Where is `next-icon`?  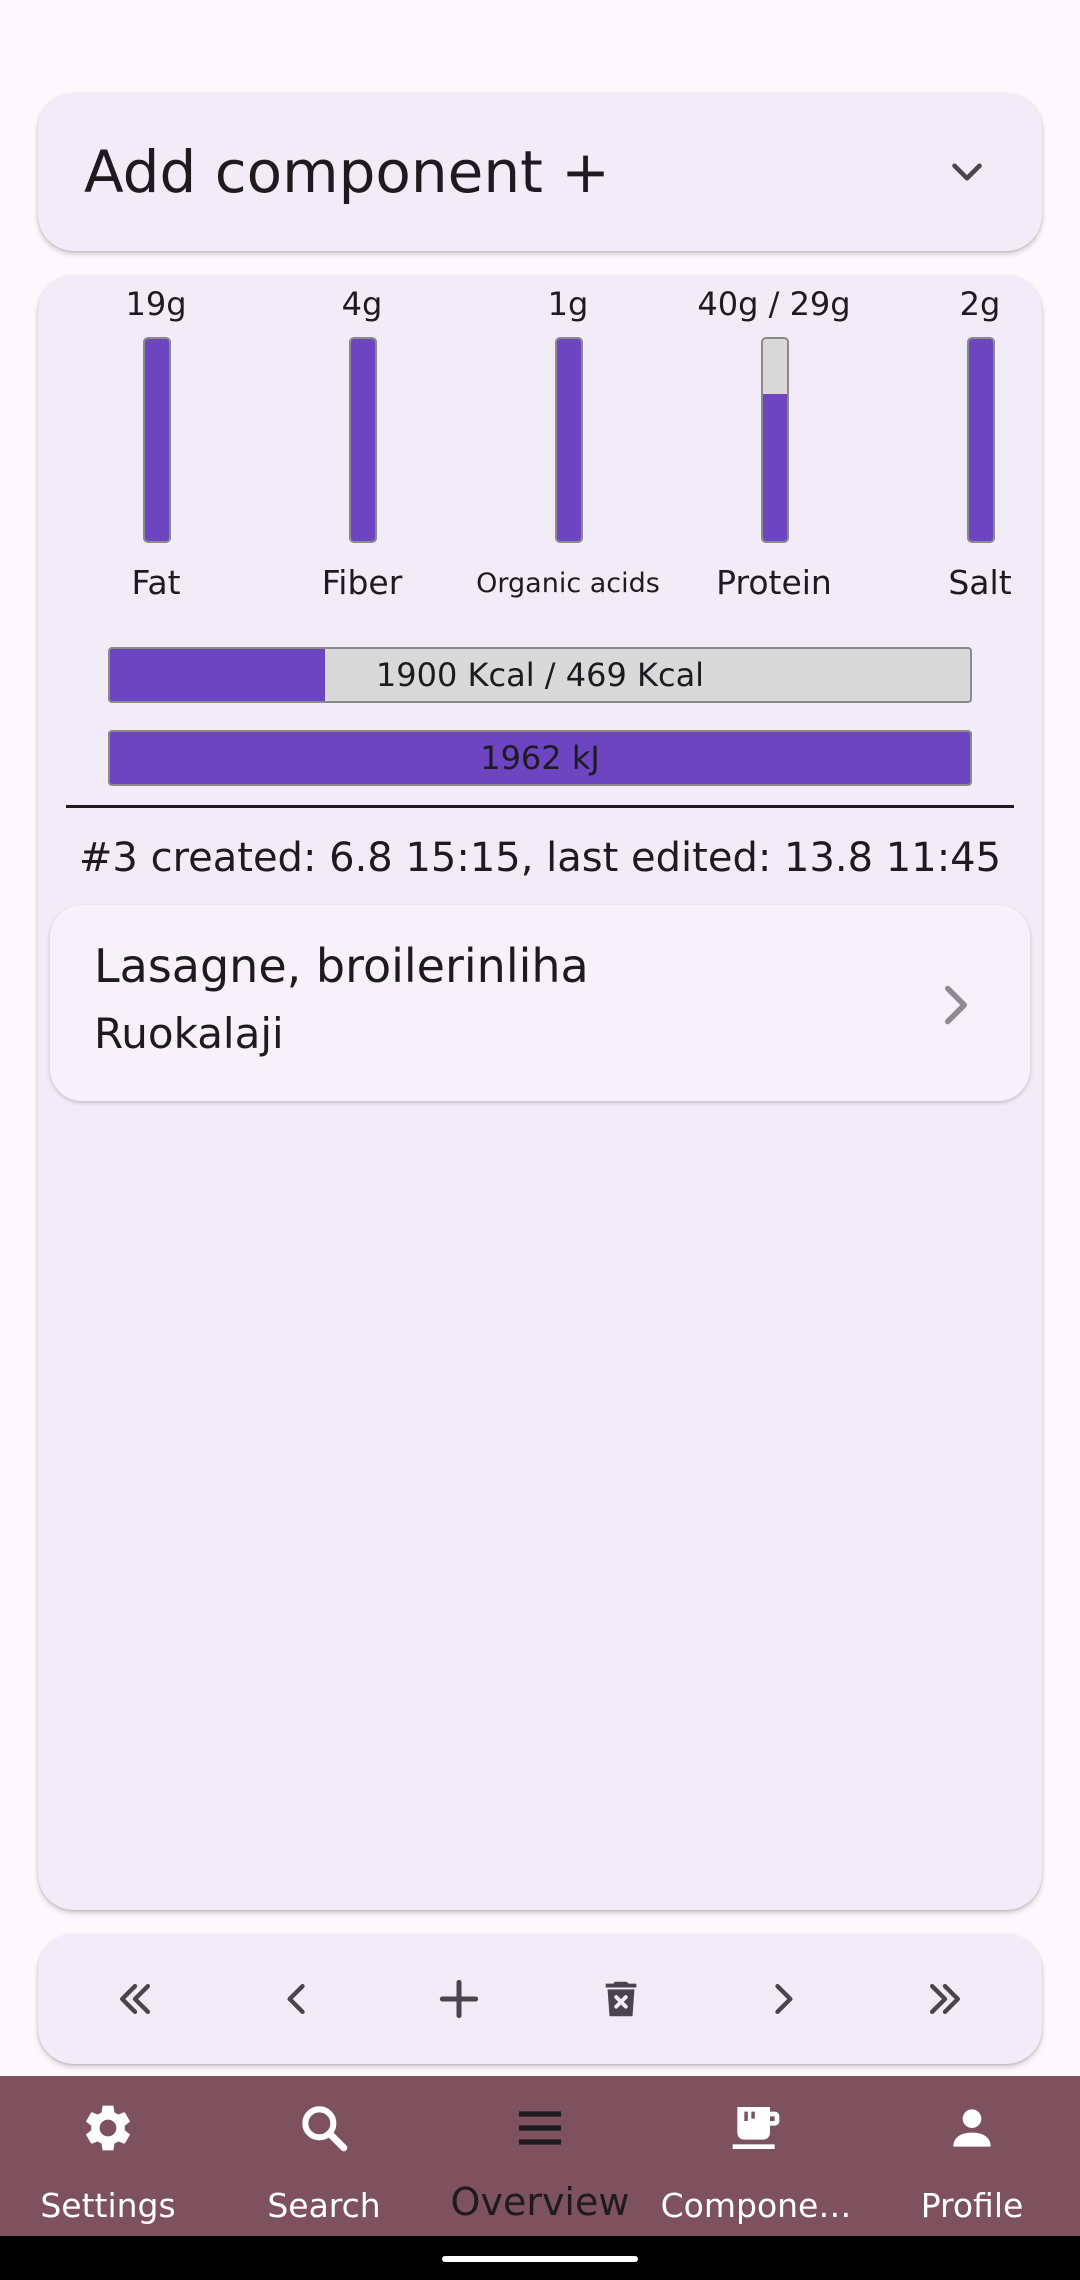 next-icon is located at coordinates (784, 1999).